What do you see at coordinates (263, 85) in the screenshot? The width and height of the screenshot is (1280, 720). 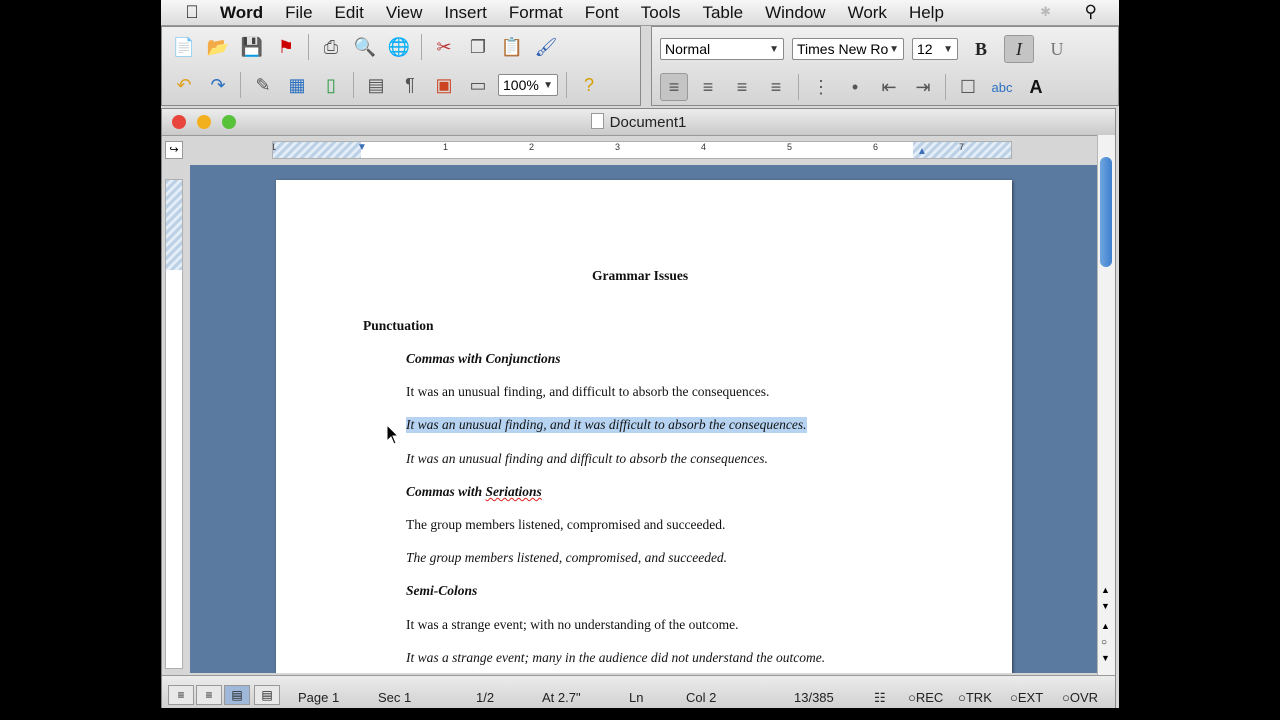 I see `edit-icon: ✎` at bounding box center [263, 85].